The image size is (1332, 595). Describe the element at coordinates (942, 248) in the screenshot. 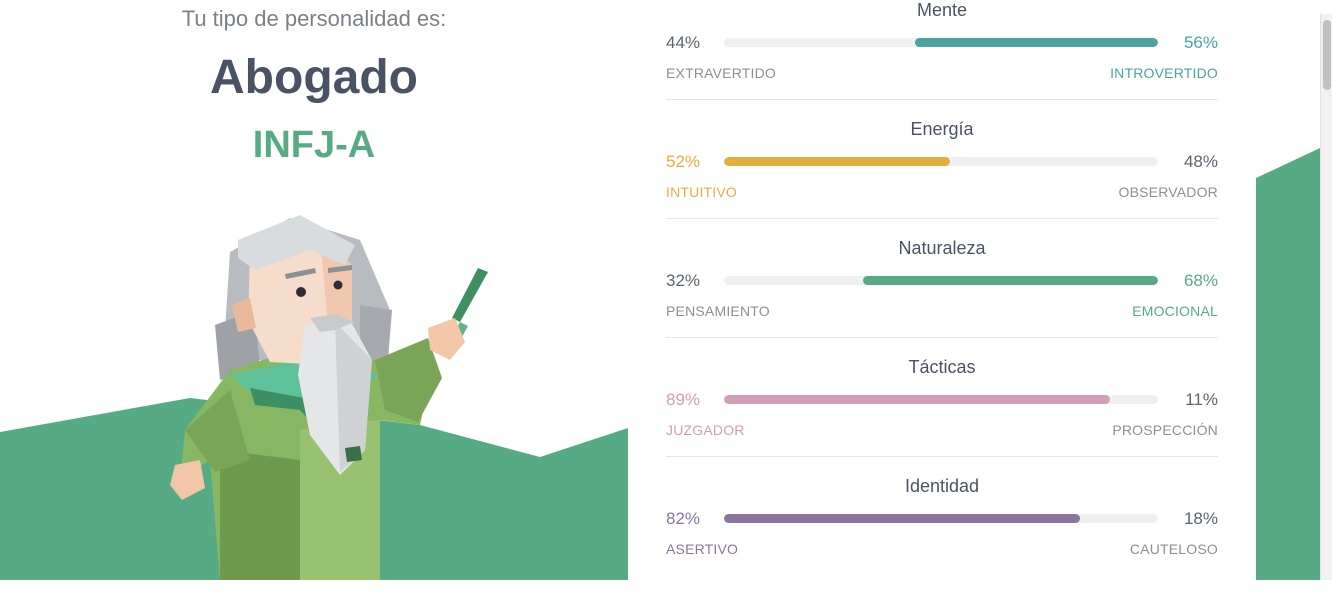

I see `trait-title: Naturaleza` at that location.